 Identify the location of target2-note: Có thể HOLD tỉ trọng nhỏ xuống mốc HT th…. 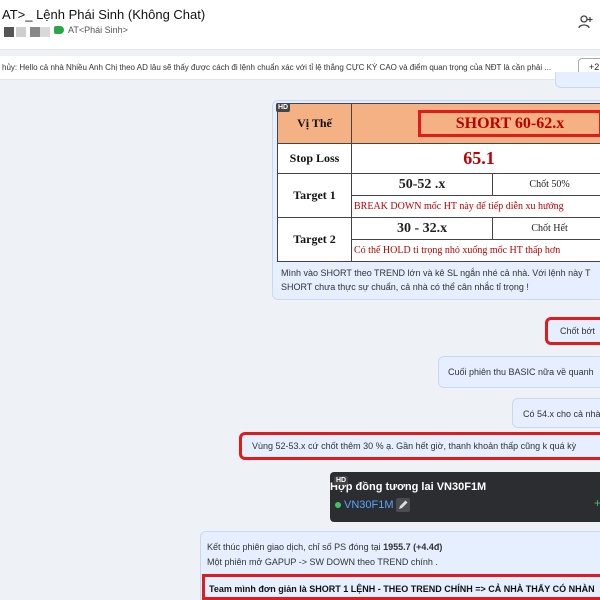
(475, 250).